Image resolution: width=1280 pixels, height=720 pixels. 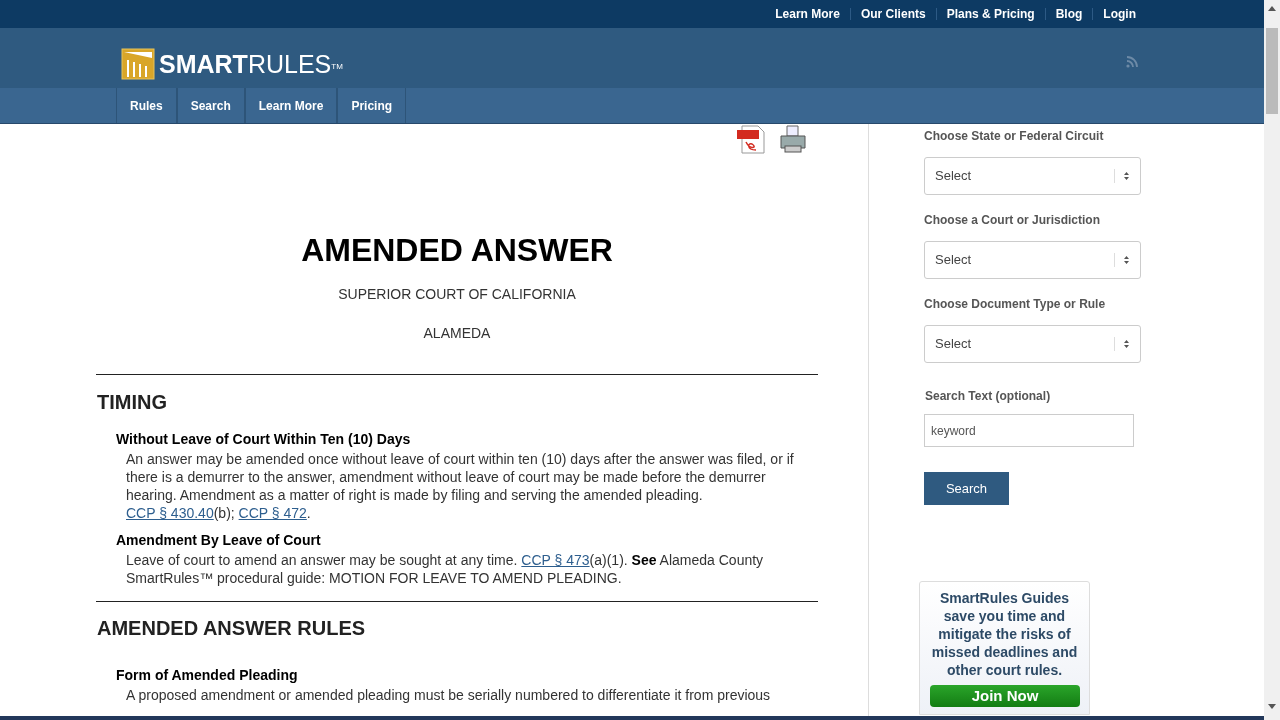 I want to click on search-button: Search, so click(x=966, y=488).